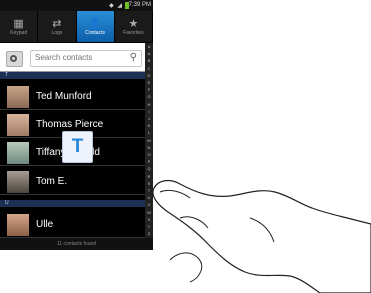  Describe the element at coordinates (148, 111) in the screenshot. I see `index-letter: I` at that location.